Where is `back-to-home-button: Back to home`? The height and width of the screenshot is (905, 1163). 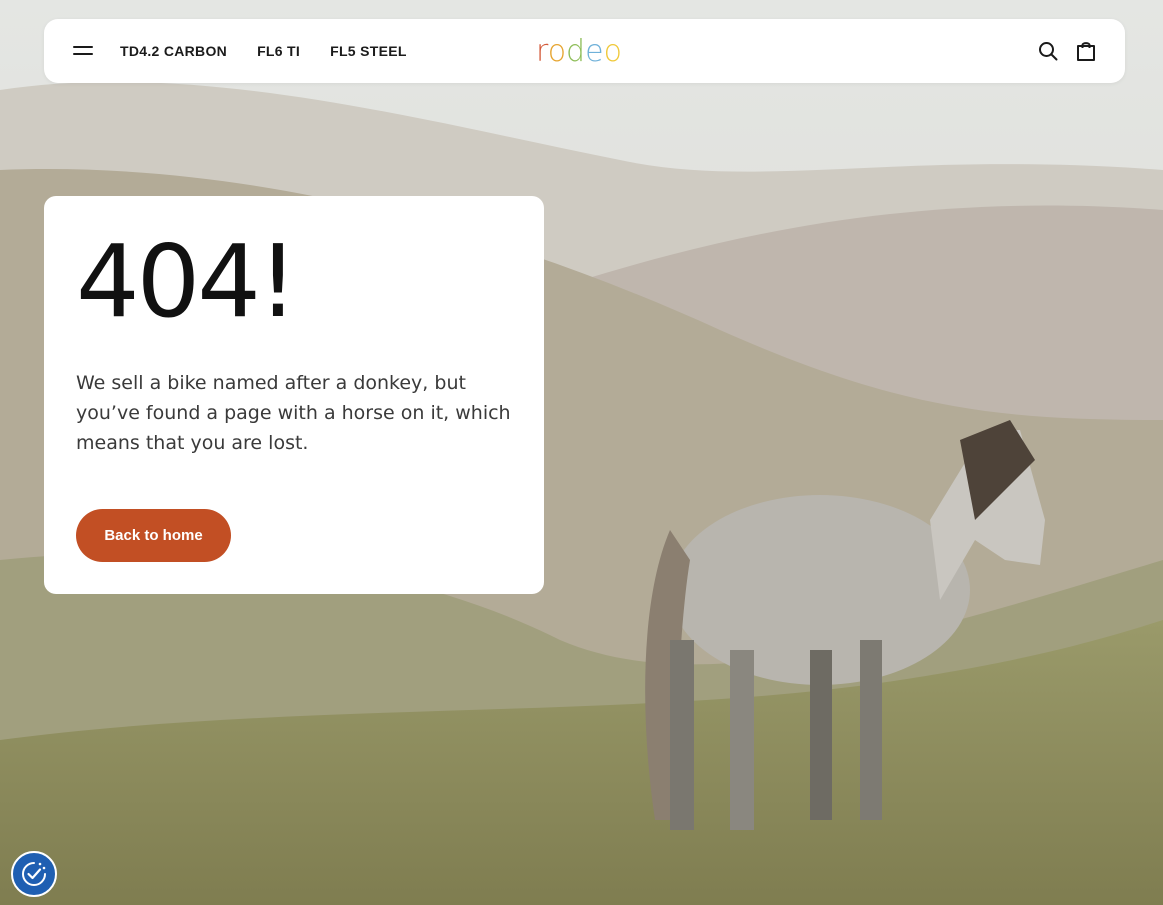
back-to-home-button: Back to home is located at coordinates (153, 535).